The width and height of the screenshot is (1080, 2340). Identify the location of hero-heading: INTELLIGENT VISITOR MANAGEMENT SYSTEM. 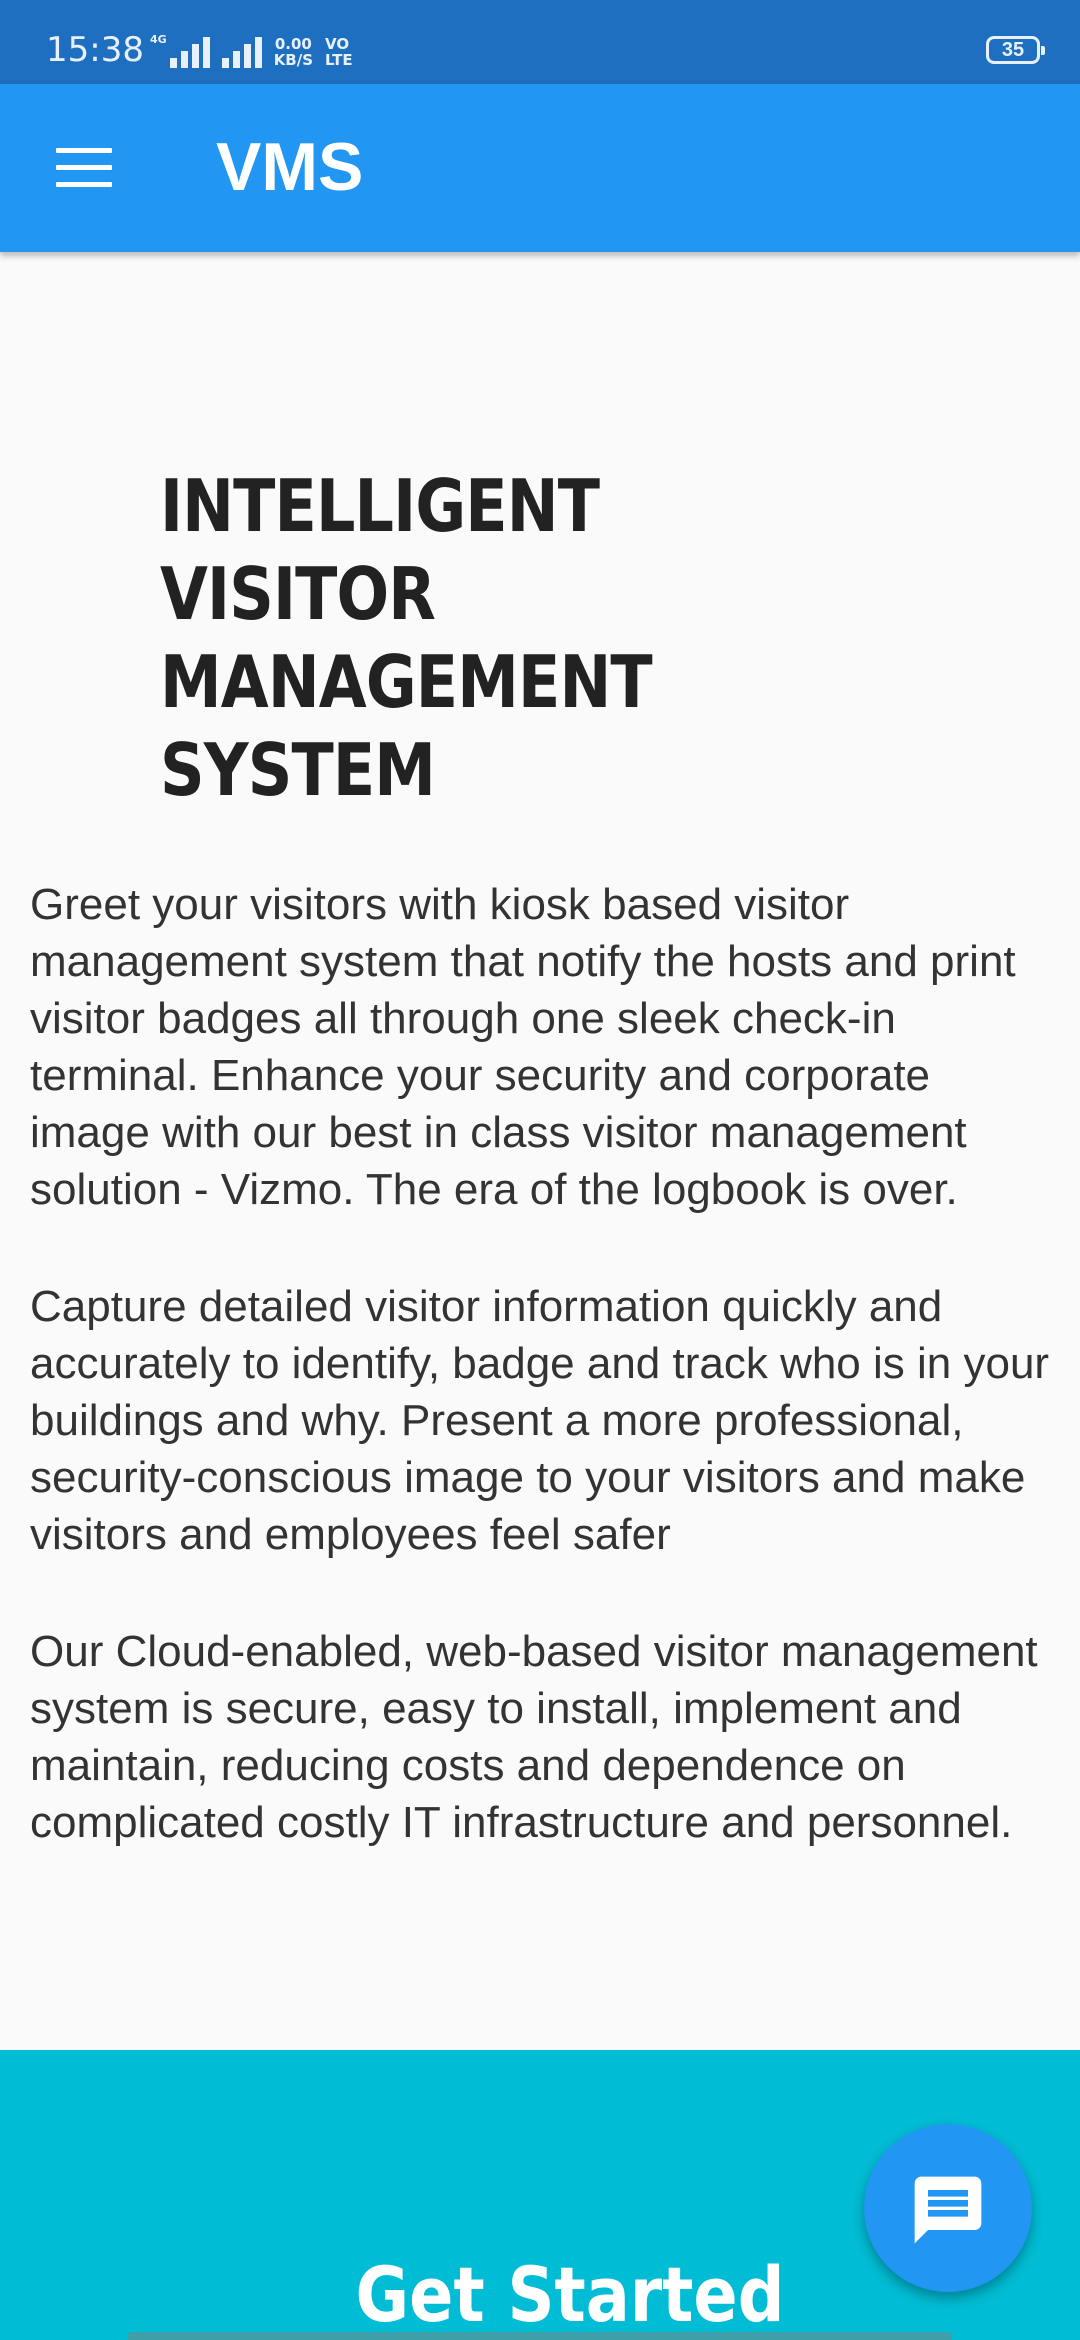
(406, 638).